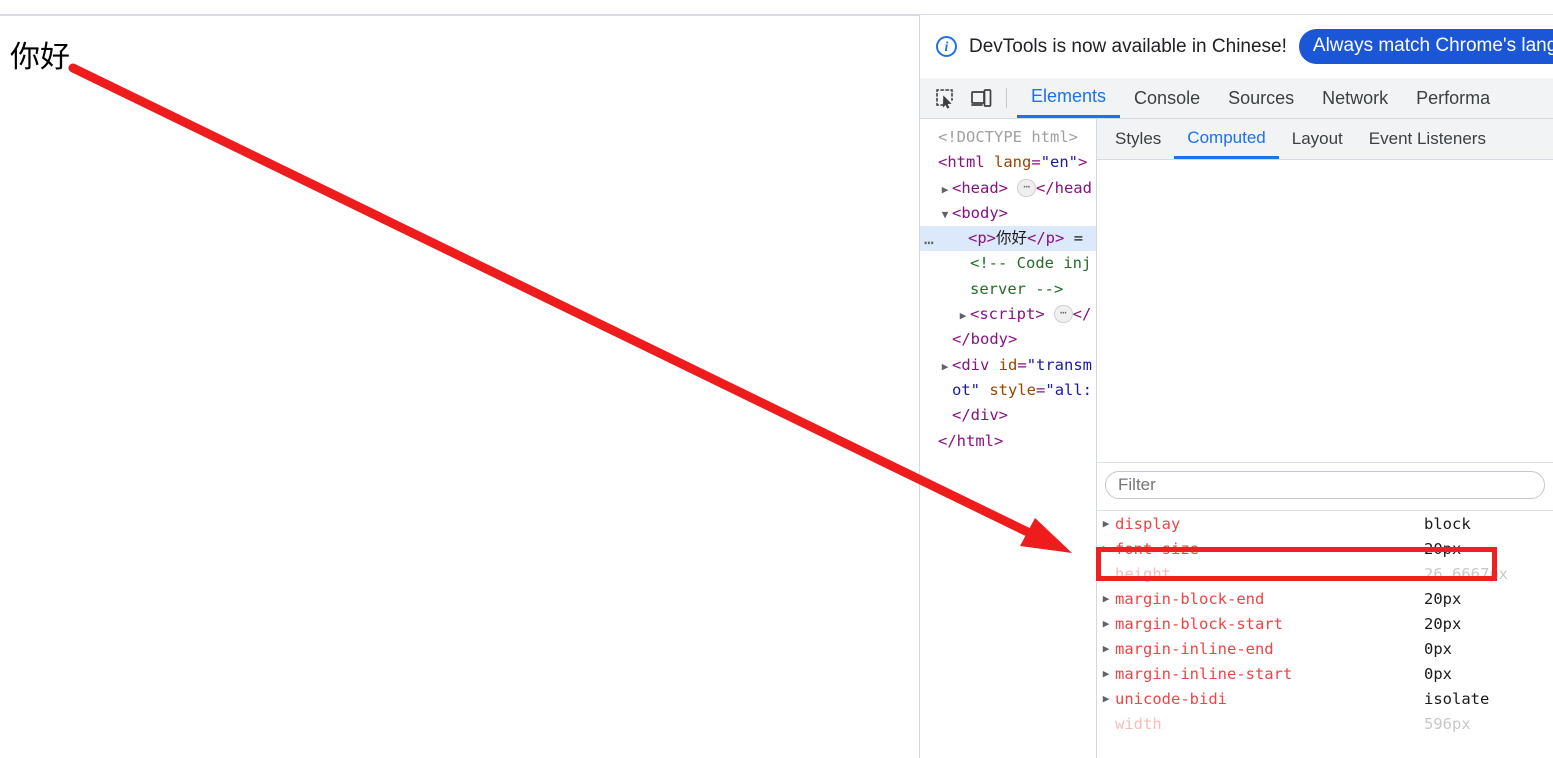  I want to click on tab-event-listeners-label: Event Listeners, so click(1427, 138).